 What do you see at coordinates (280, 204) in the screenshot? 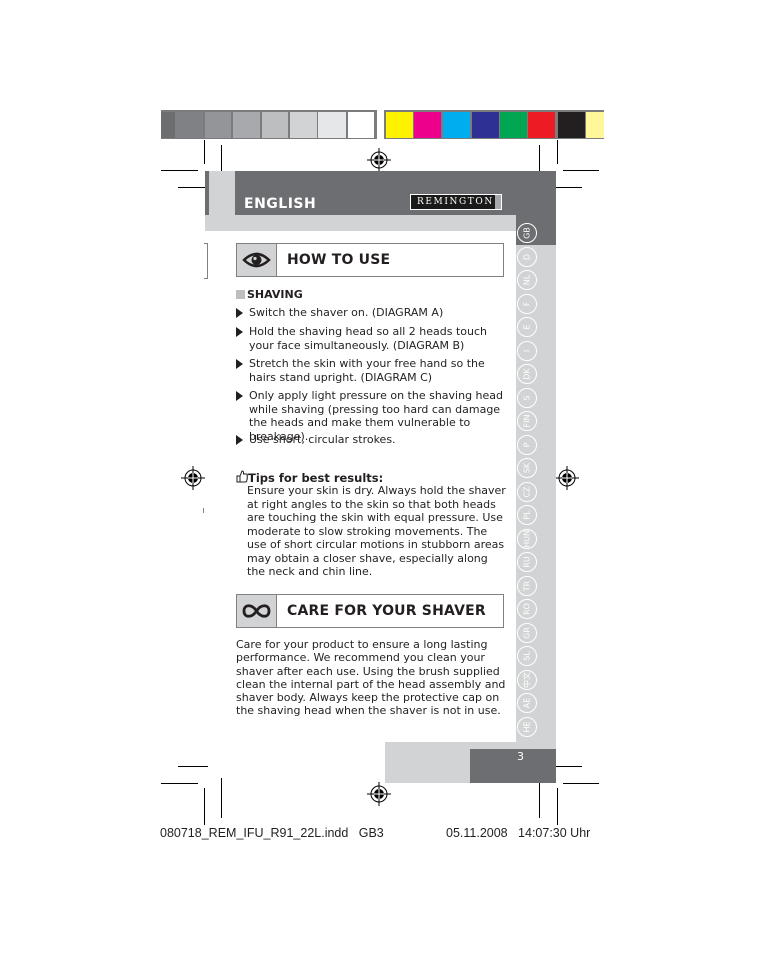
I see `language-heading: ENGLISH` at bounding box center [280, 204].